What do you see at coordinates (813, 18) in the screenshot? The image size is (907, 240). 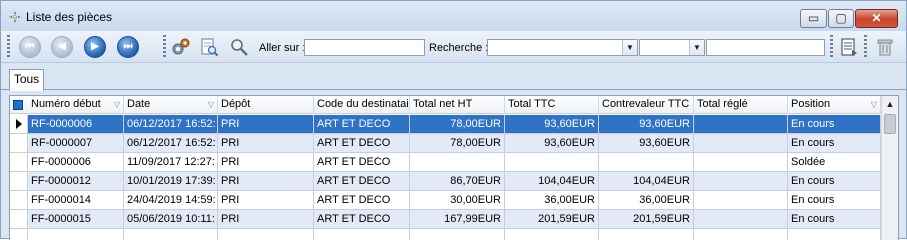 I see `minimize-button: ▭` at bounding box center [813, 18].